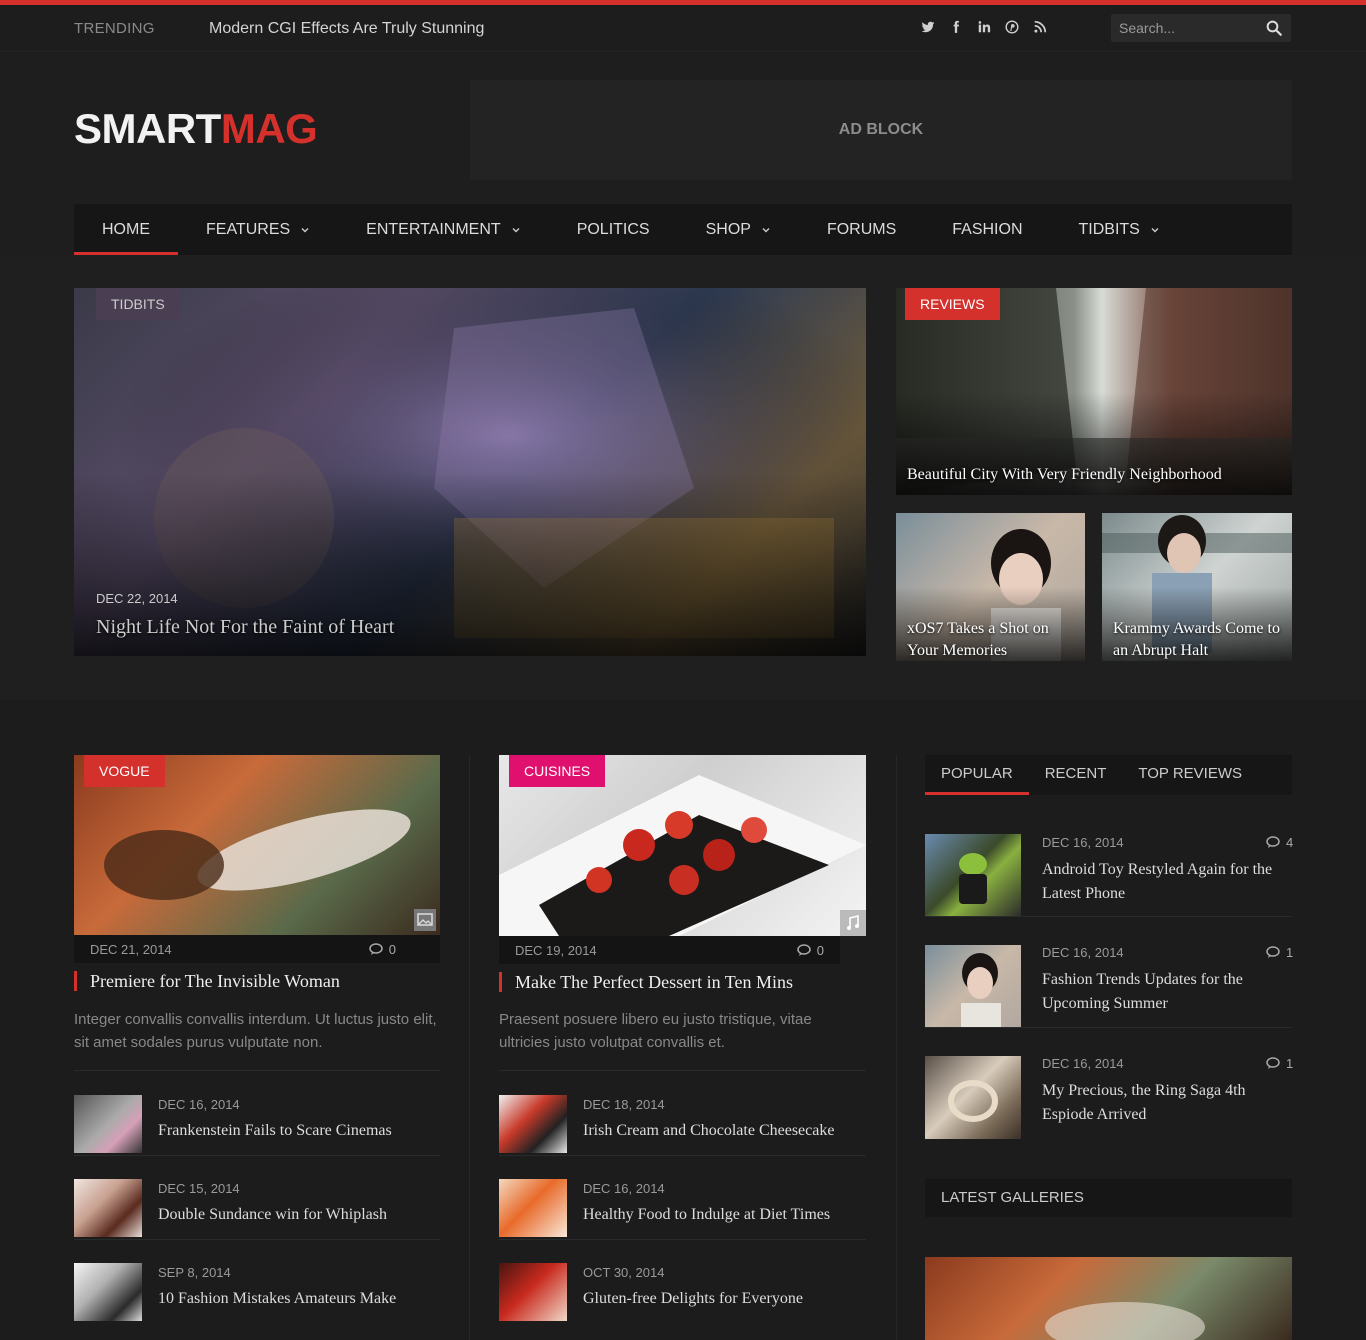 The image size is (1366, 1340). I want to click on list-item-title: Frankenstein Fails to Scare Cinemas, so click(275, 1131).